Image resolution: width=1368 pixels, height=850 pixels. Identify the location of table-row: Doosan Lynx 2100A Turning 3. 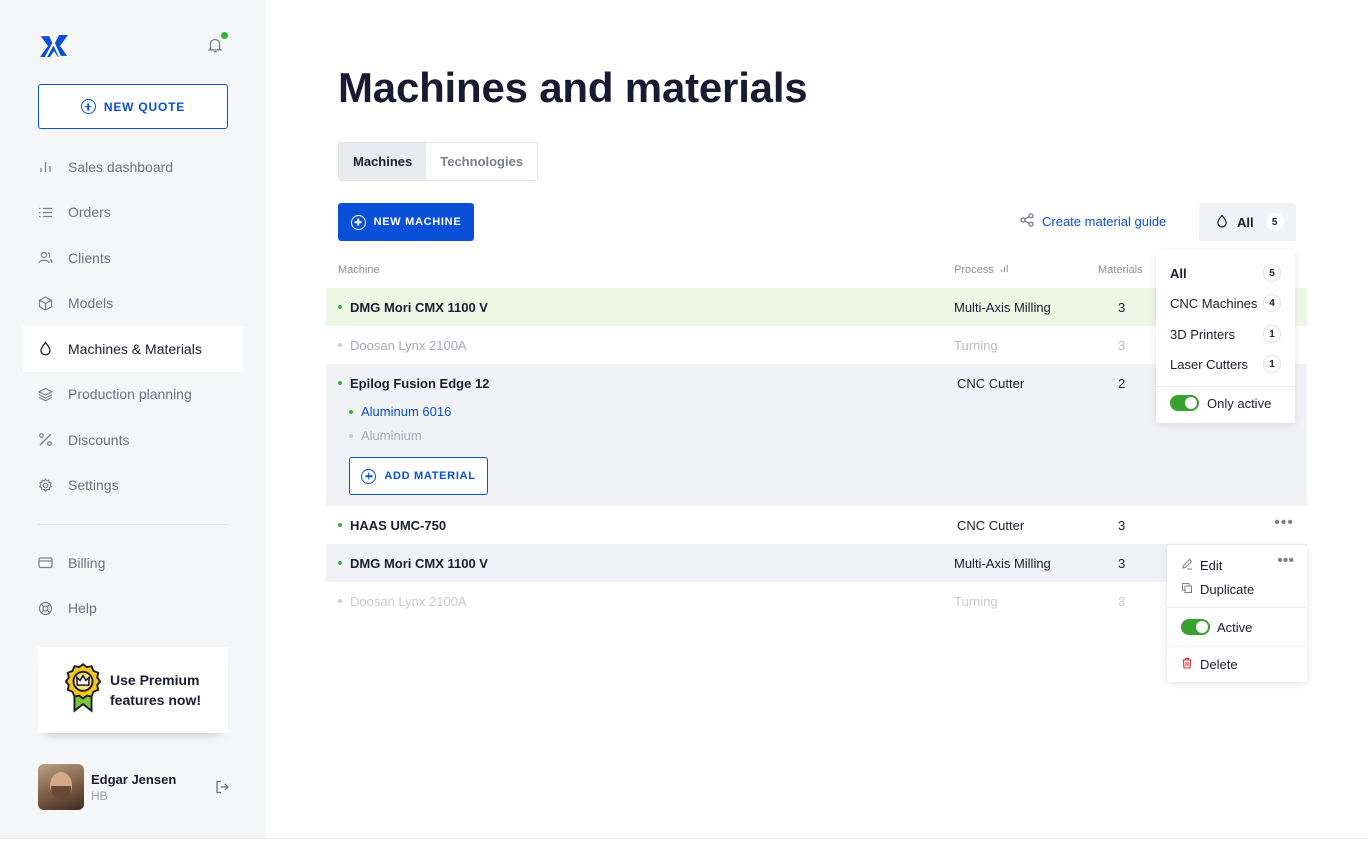
(816, 601).